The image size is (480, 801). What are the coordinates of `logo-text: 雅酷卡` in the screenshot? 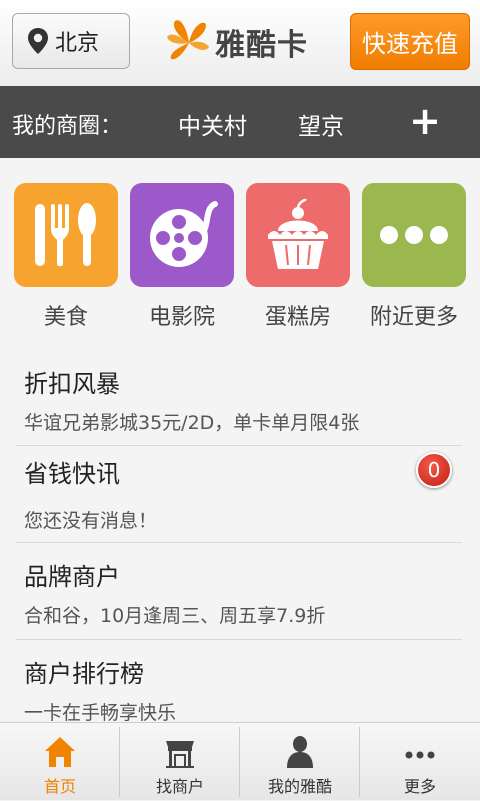 It's located at (261, 45).